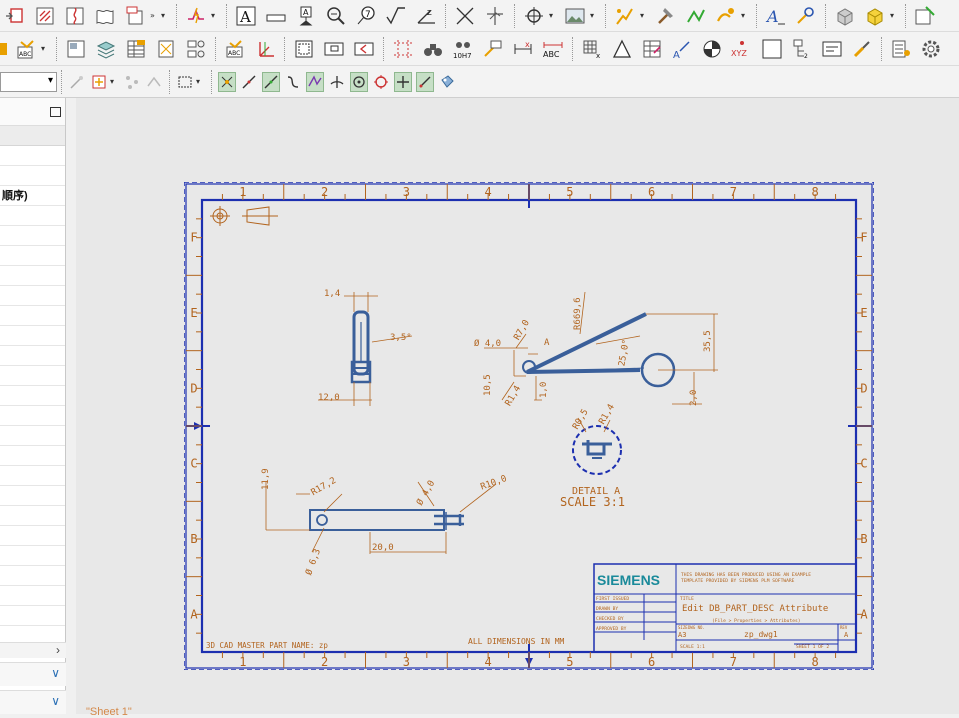 The height and width of the screenshot is (718, 959). Describe the element at coordinates (227, 81) in the screenshot. I see `snap-toggle-icon` at that location.